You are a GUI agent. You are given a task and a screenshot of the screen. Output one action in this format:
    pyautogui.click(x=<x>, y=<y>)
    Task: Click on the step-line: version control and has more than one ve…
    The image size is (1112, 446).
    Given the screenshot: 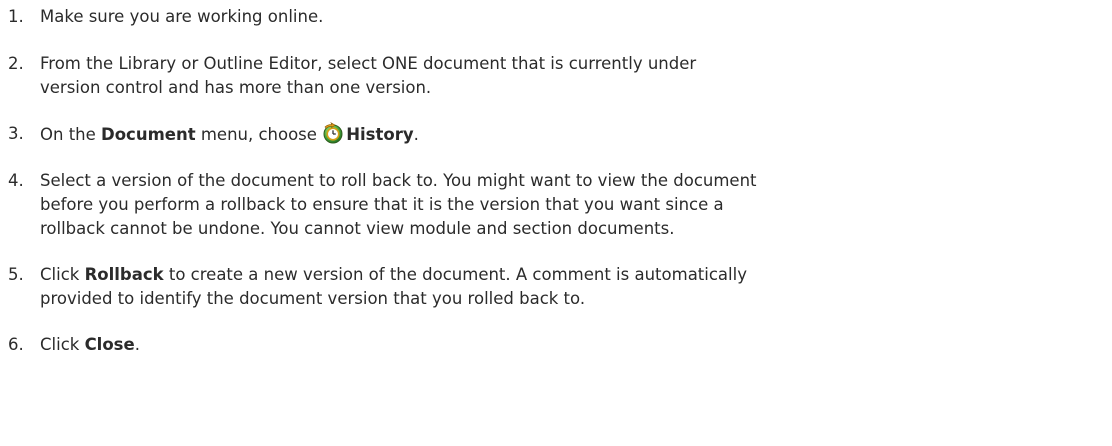 What is the action you would take?
    pyautogui.click(x=236, y=87)
    